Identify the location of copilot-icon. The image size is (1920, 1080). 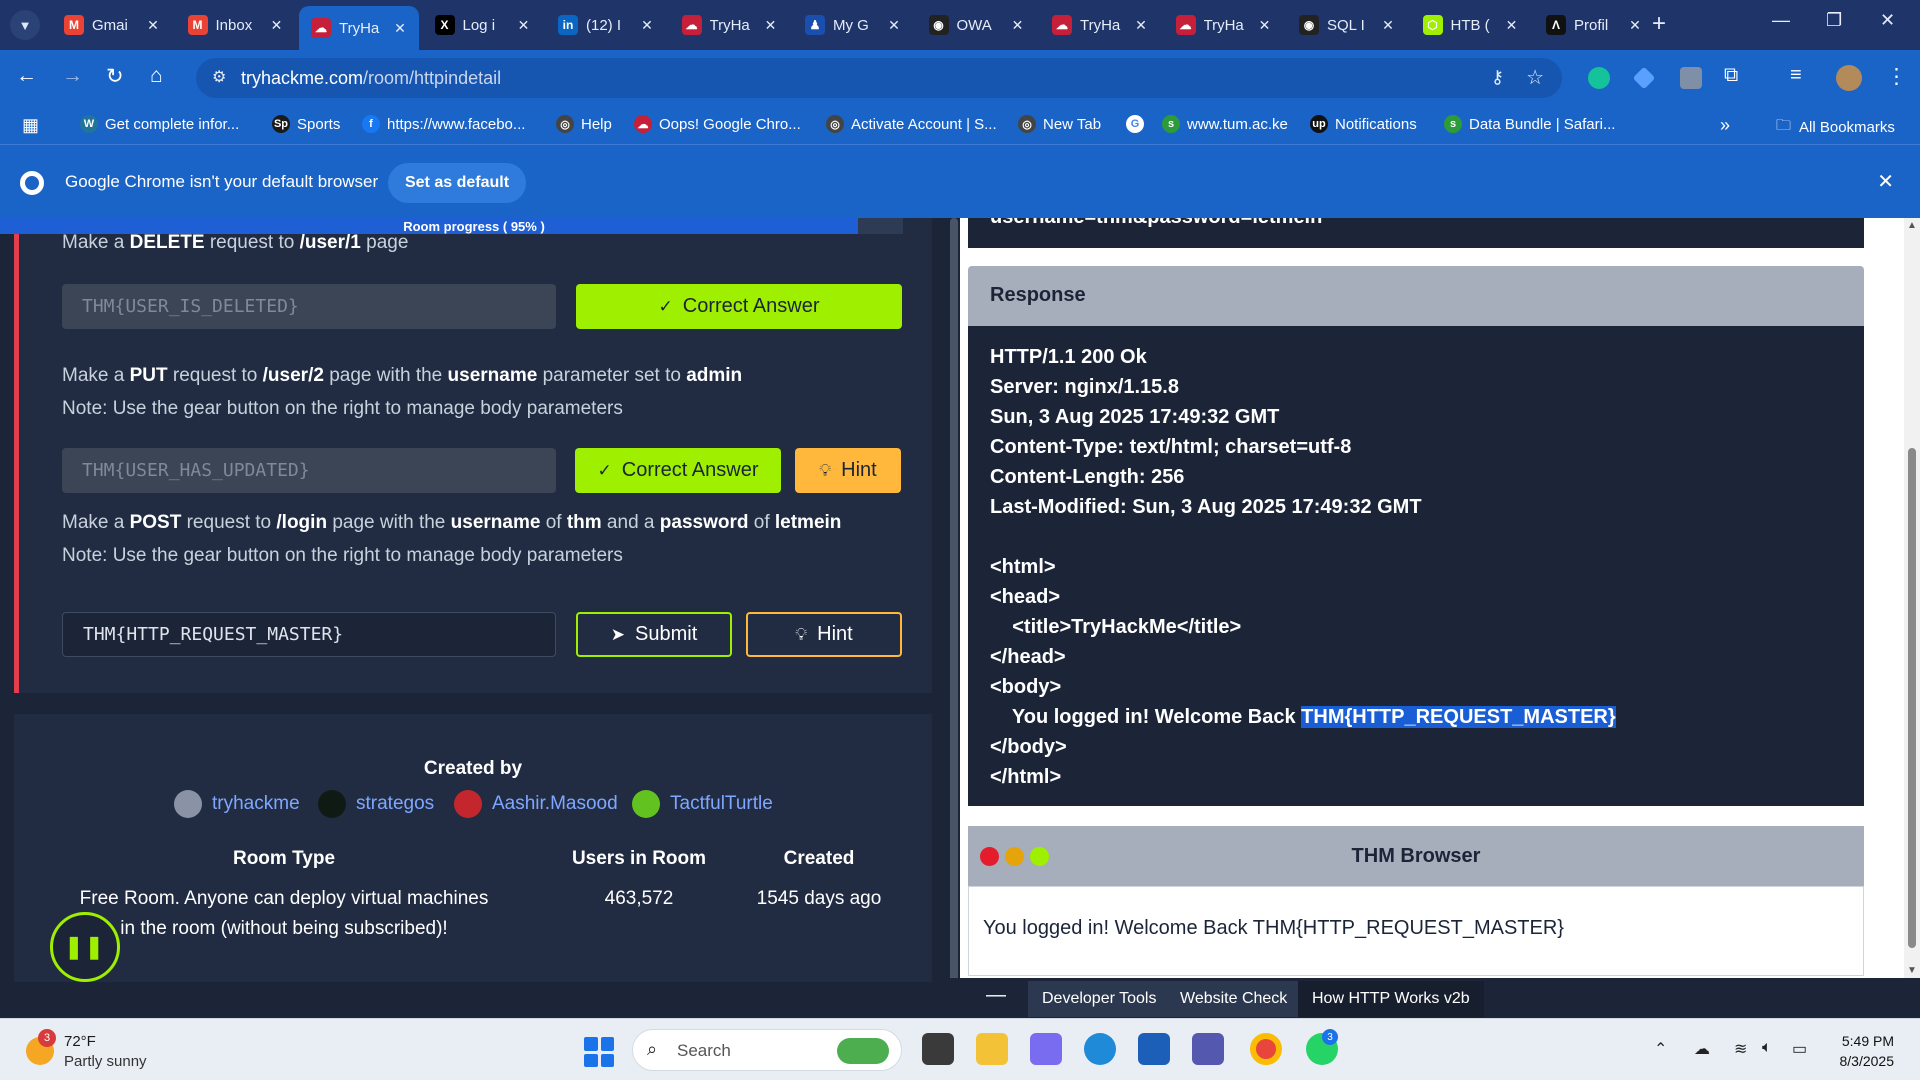
(1046, 1049).